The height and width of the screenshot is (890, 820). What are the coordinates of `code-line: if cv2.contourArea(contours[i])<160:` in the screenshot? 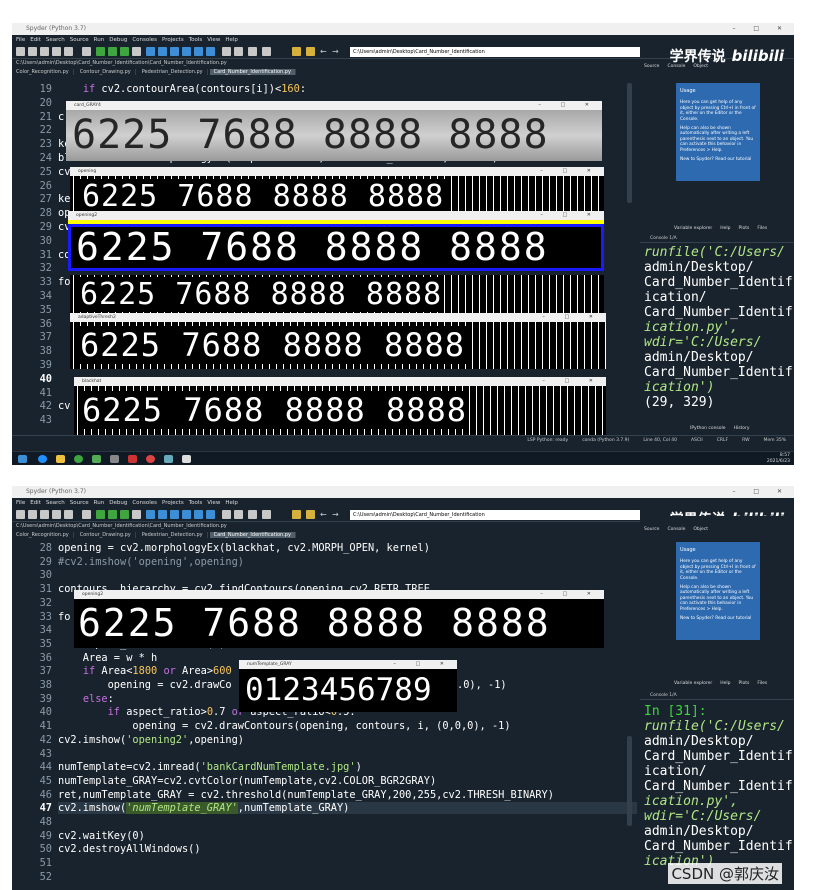 It's located at (182, 89).